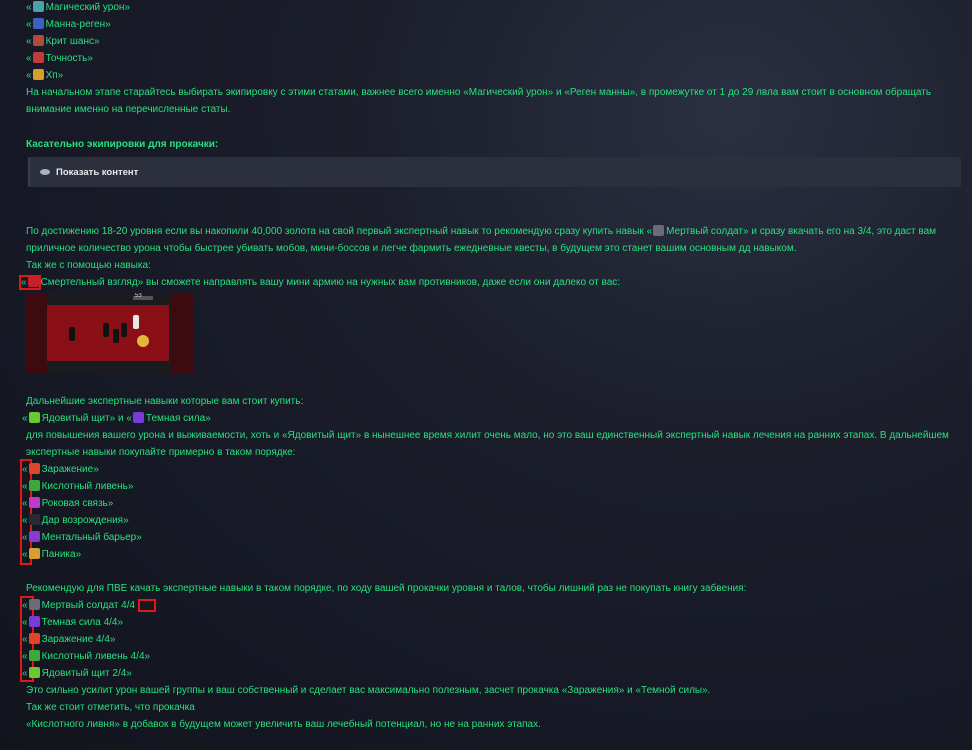 The image size is (972, 750). What do you see at coordinates (491, 622) in the screenshot?
I see `list-item: « Темная сила 4/4»` at bounding box center [491, 622].